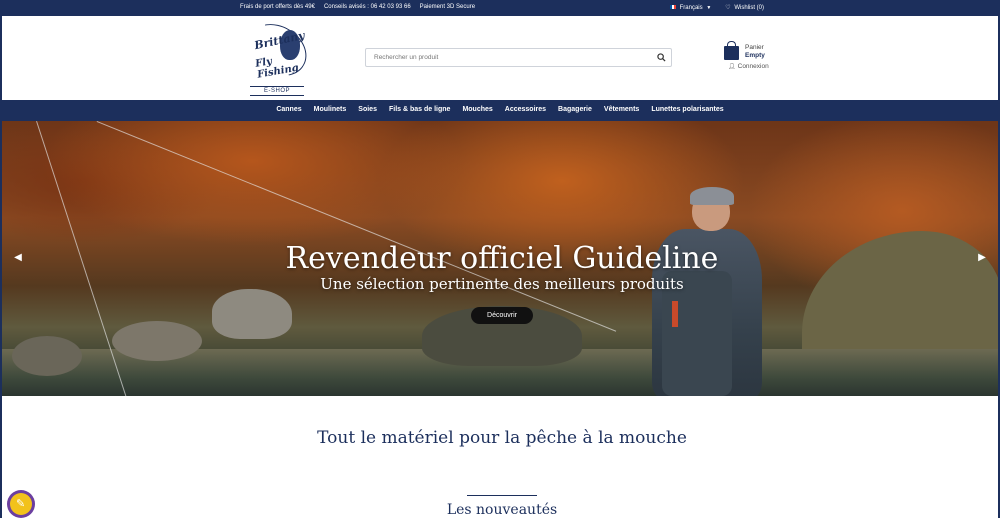  Describe the element at coordinates (716, 7) in the screenshot. I see `top-bar-right: Français ▼ ♡ Wishlist (0)` at that location.